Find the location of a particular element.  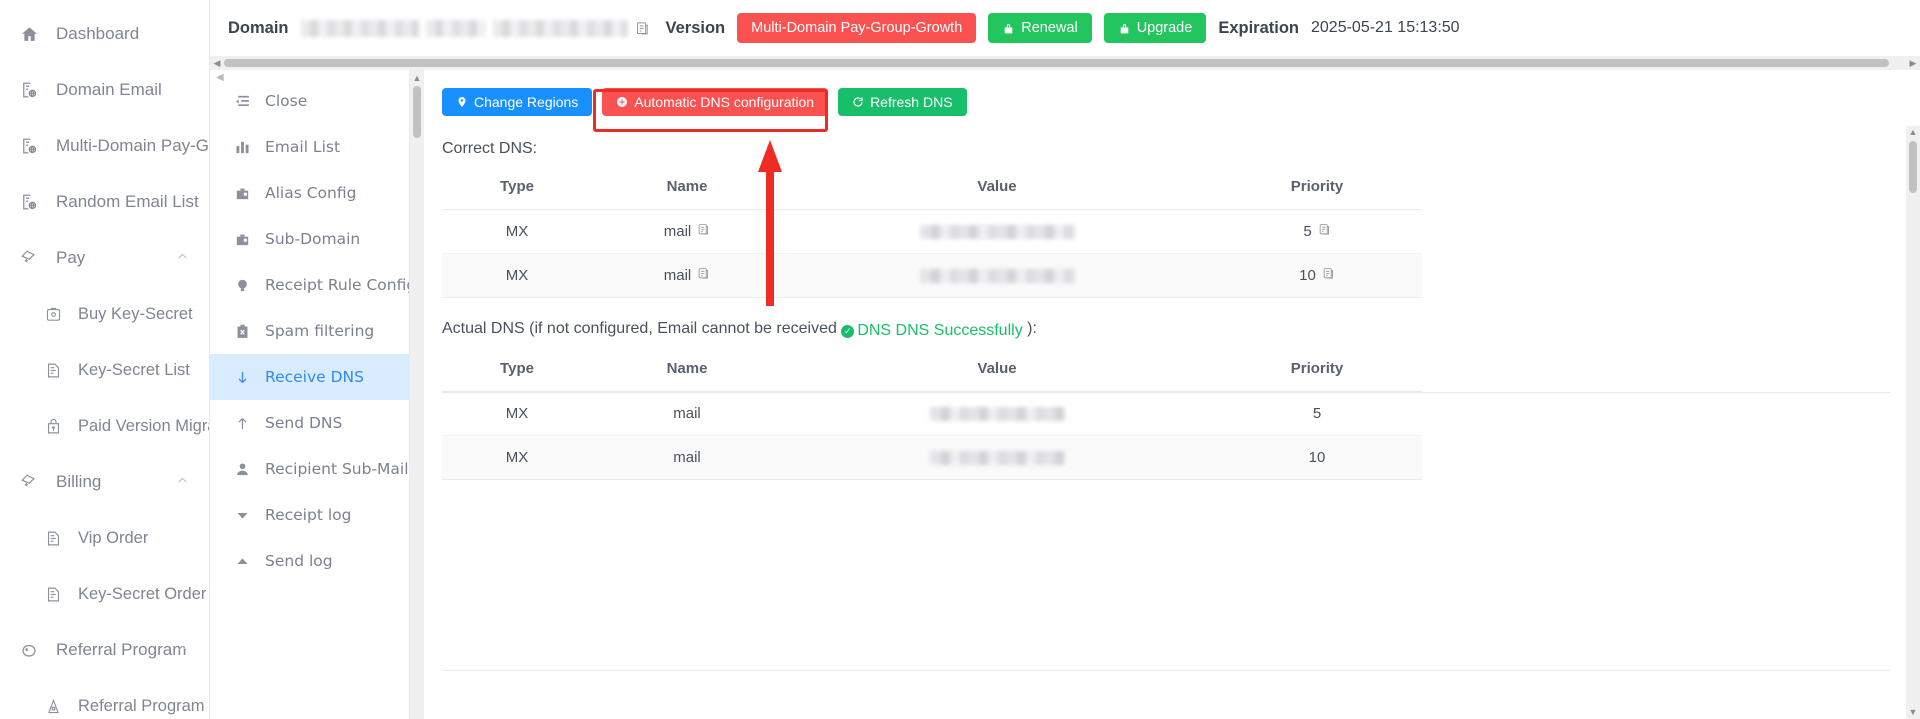

submenu-item-label: Receipt log is located at coordinates (308, 515).